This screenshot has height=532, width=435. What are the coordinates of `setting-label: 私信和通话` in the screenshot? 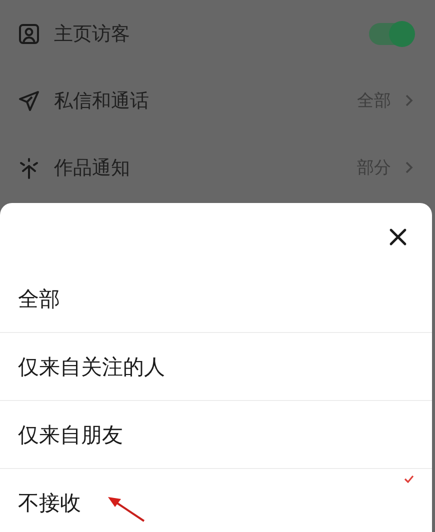 It's located at (102, 101).